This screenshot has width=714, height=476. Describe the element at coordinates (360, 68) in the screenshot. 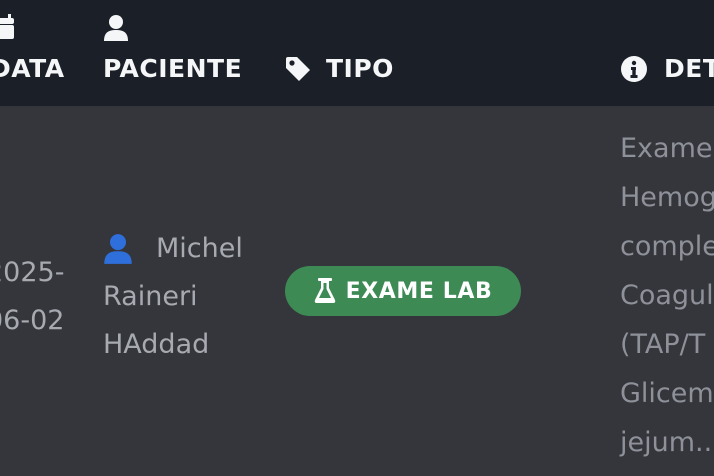

I see `header-type: TIPO` at that location.